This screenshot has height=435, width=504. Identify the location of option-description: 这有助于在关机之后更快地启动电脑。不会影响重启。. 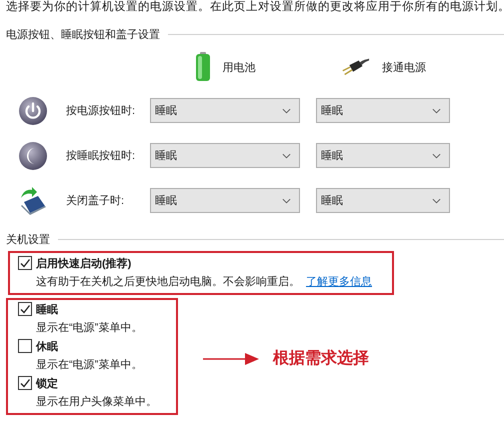
(168, 281).